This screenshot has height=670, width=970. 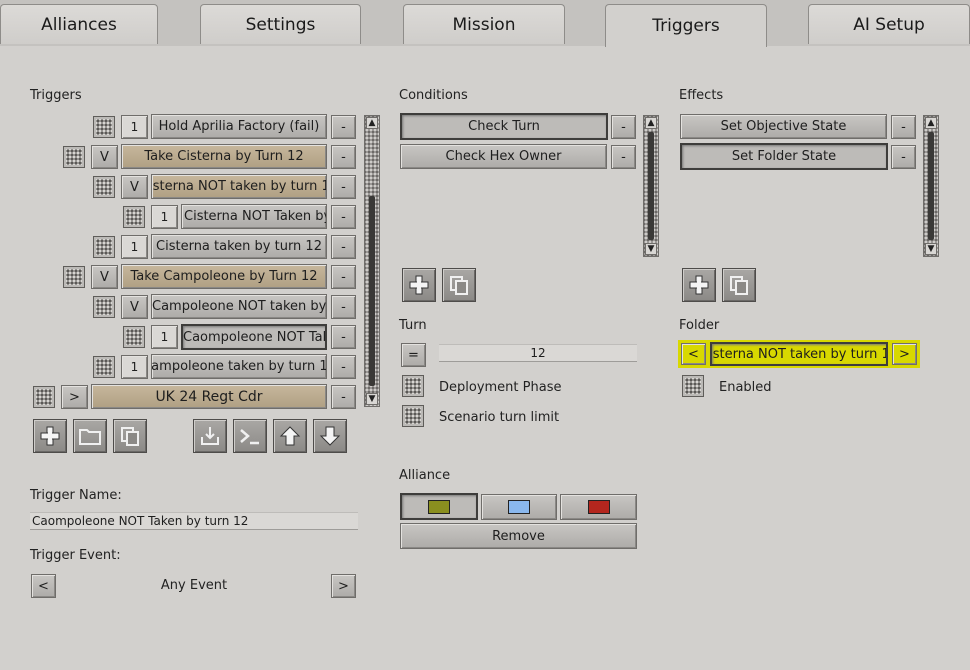 What do you see at coordinates (413, 416) in the screenshot?
I see `scenario-turn-limit-checkbox` at bounding box center [413, 416].